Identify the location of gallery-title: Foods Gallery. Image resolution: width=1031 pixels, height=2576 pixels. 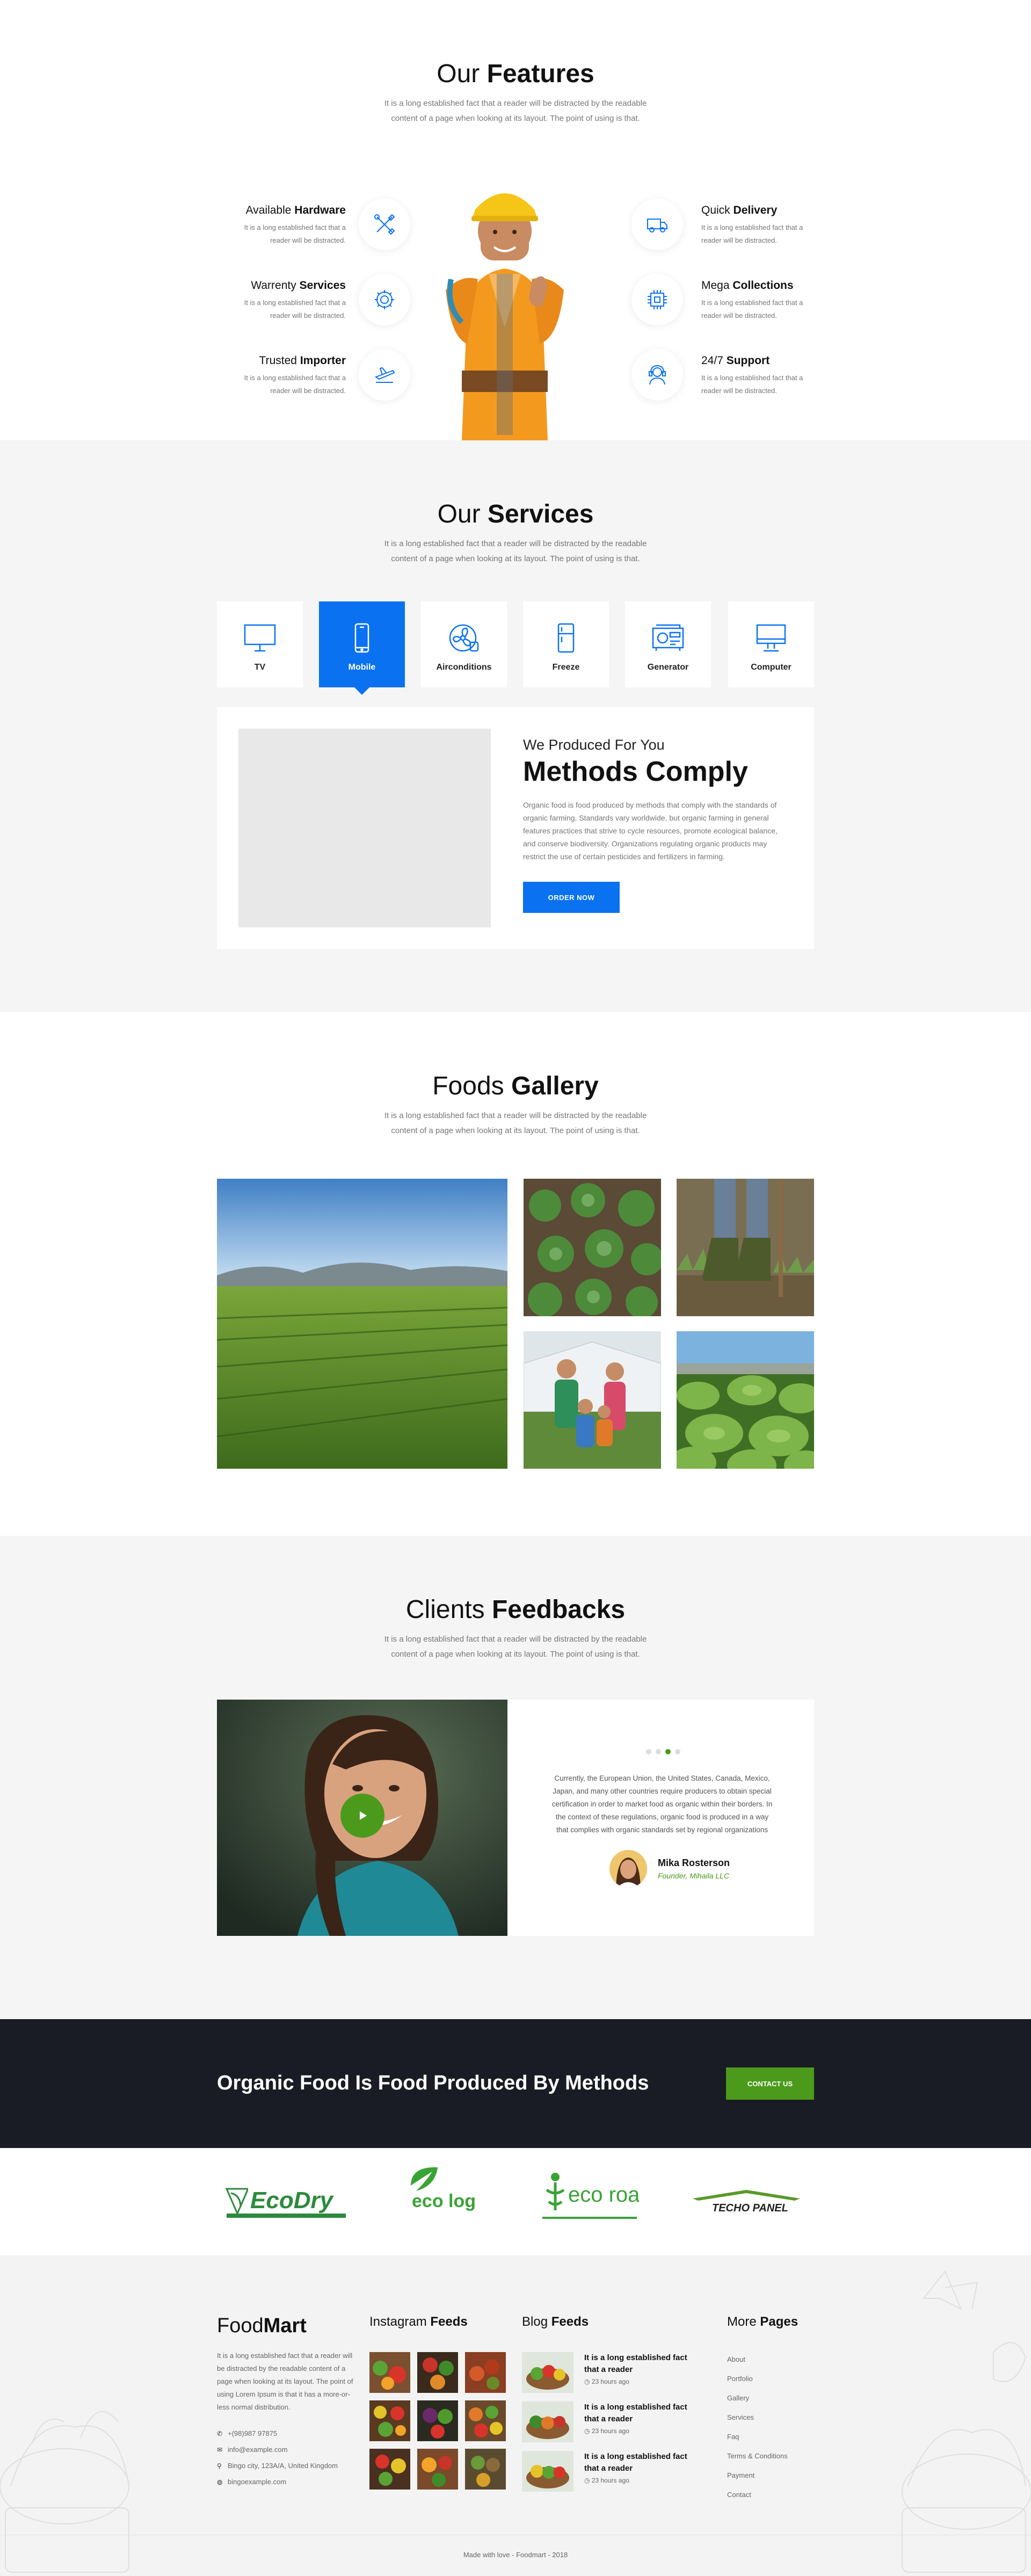
(515, 1086).